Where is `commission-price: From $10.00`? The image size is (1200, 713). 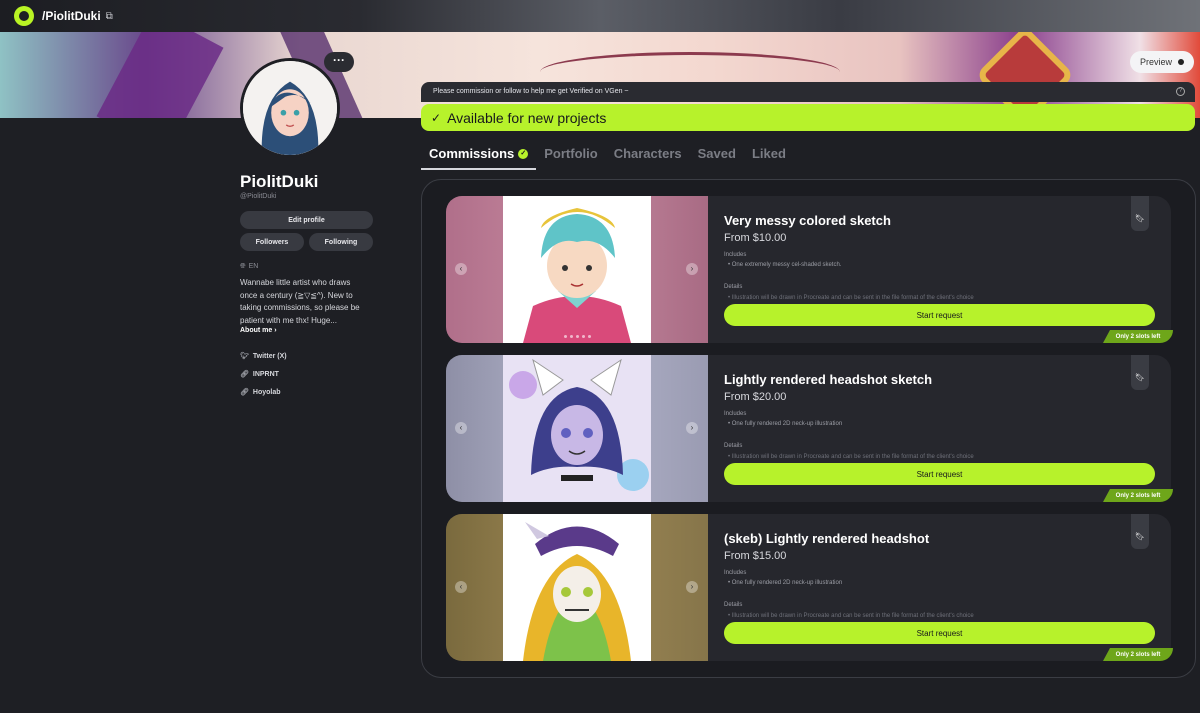
commission-price: From $10.00 is located at coordinates (755, 238).